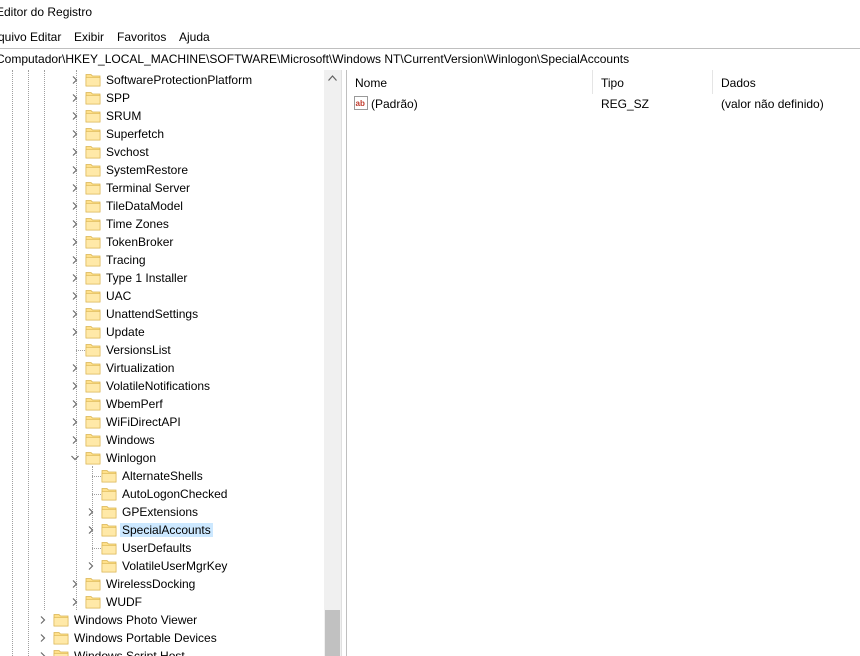 Image resolution: width=860 pixels, height=656 pixels. I want to click on value-row: ab (Padrão) REG_SZ (valor não definido), so click(603, 104).